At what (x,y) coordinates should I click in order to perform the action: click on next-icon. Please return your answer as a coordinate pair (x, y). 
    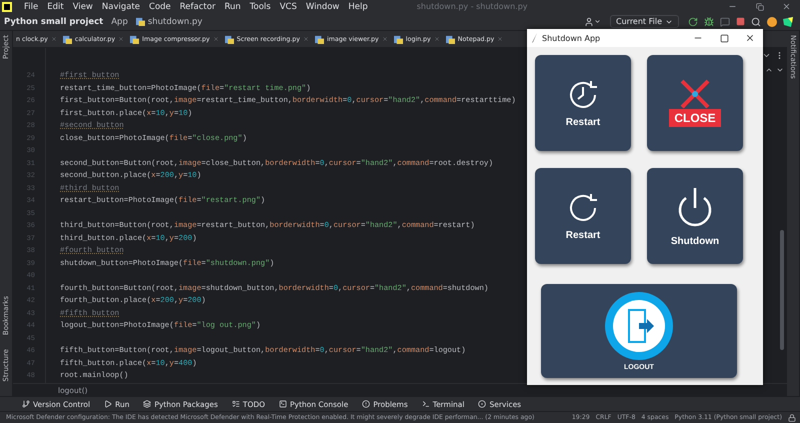
    Looking at the image, I should click on (780, 70).